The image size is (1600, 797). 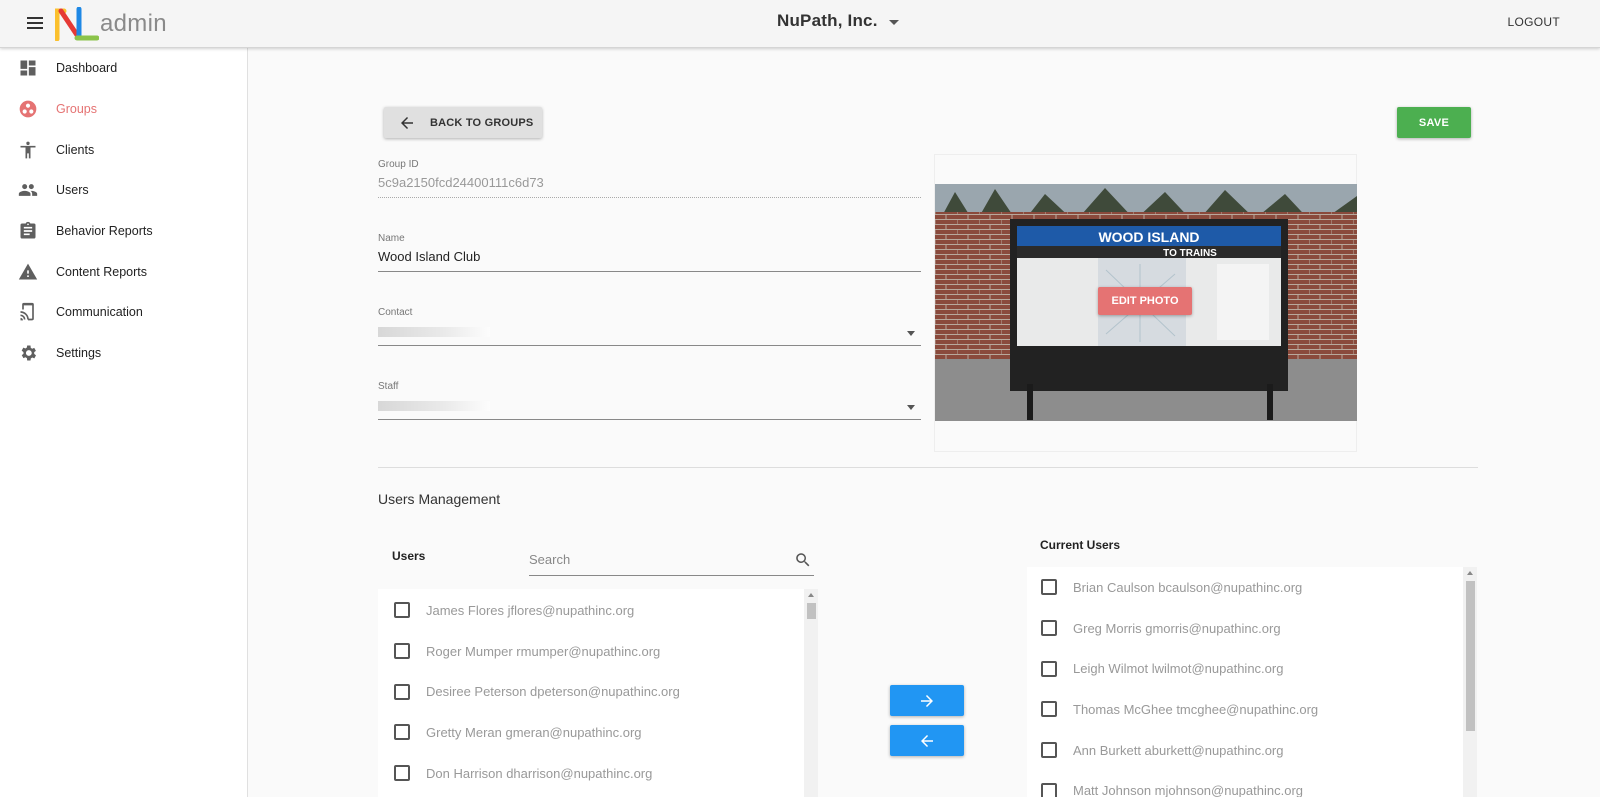 What do you see at coordinates (409, 556) in the screenshot?
I see `users-list-title: Users` at bounding box center [409, 556].